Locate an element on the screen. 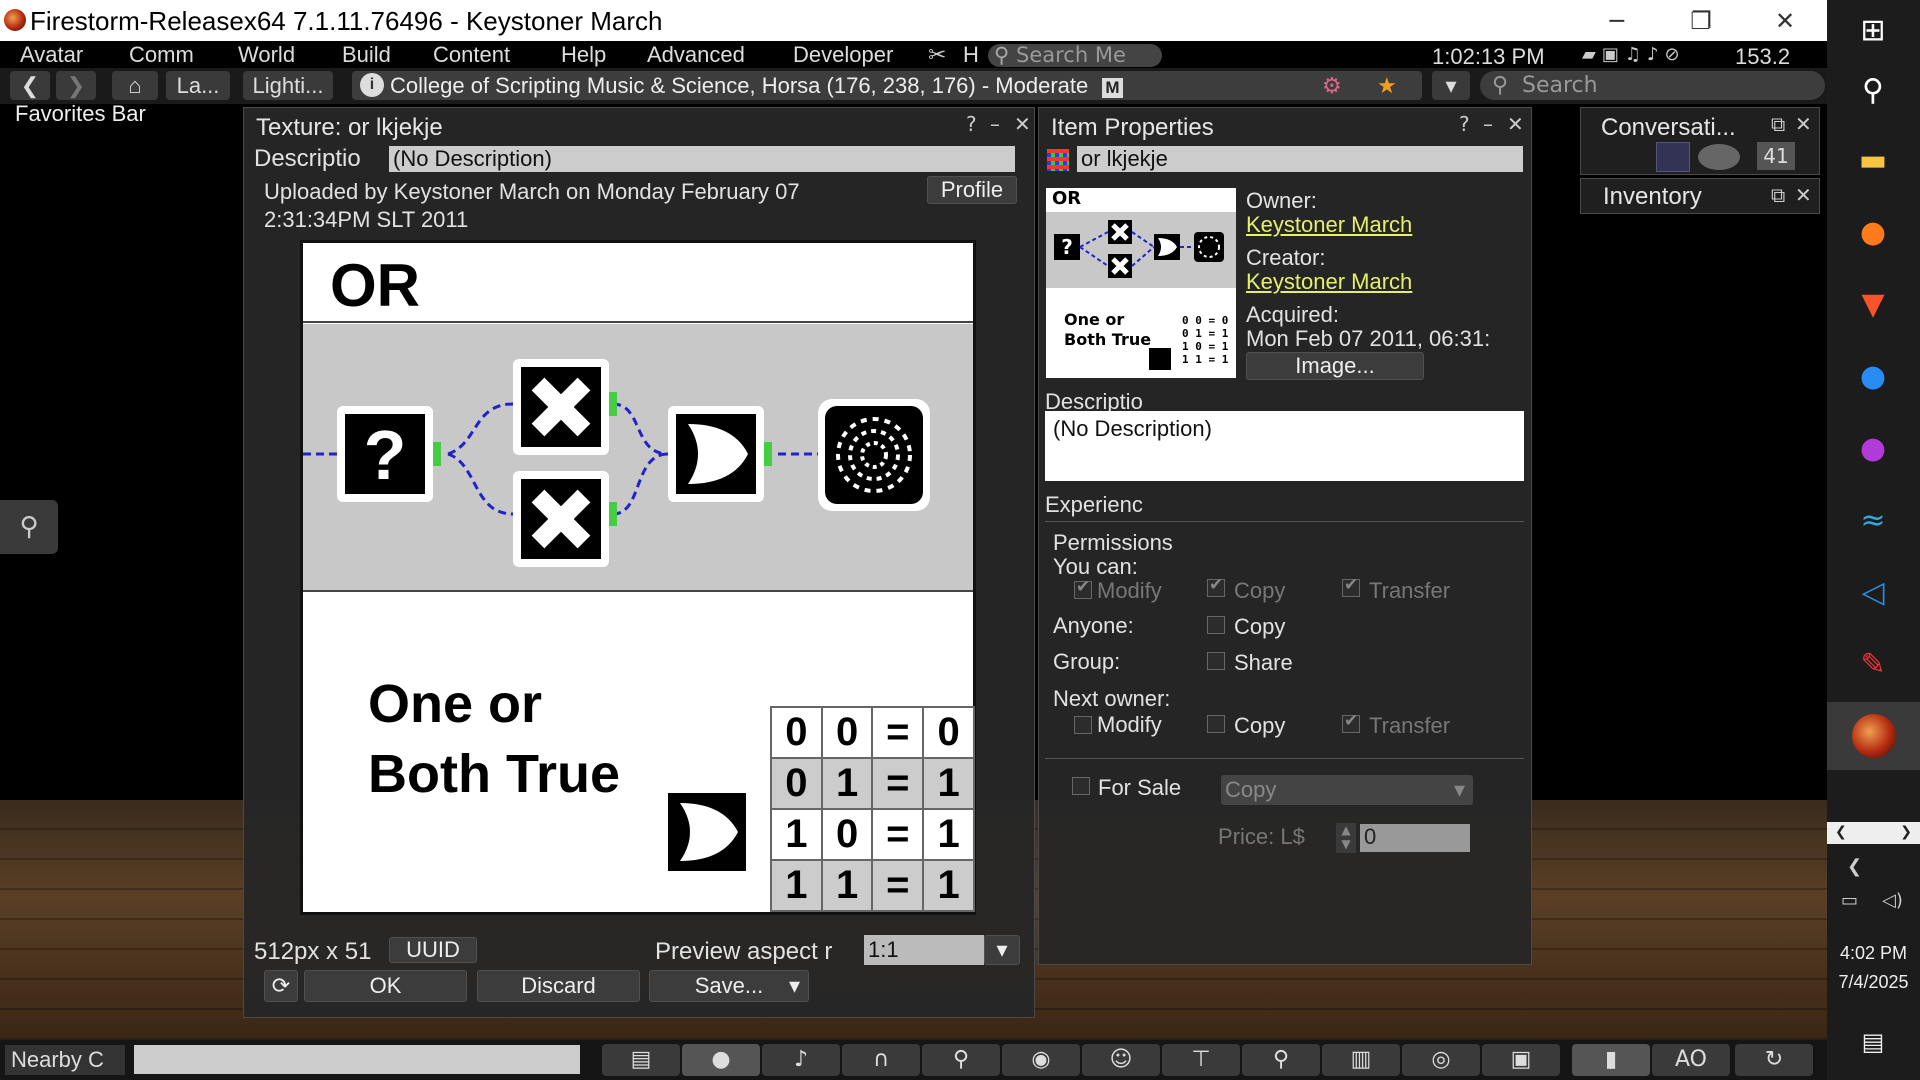 This screenshot has width=1920, height=1080. search-icon: ⚲ is located at coordinates (1281, 1060).